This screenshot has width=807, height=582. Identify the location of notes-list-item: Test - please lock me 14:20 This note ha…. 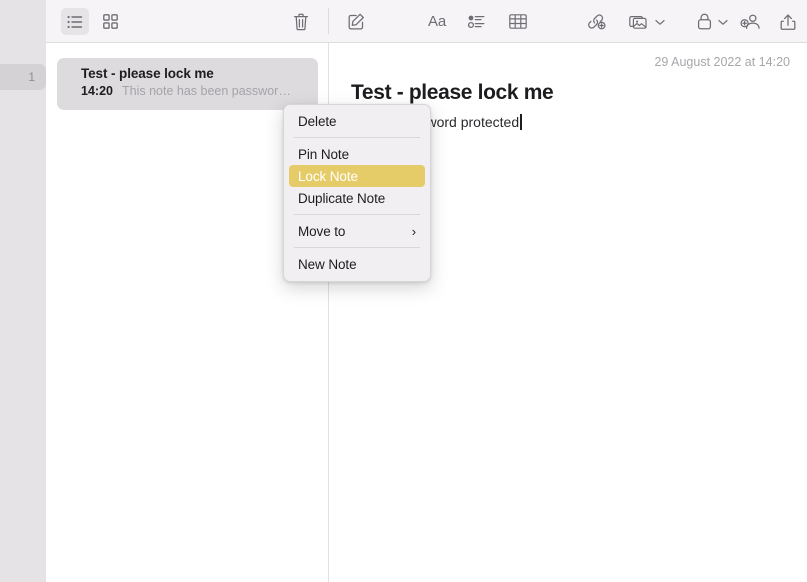
(187, 84).